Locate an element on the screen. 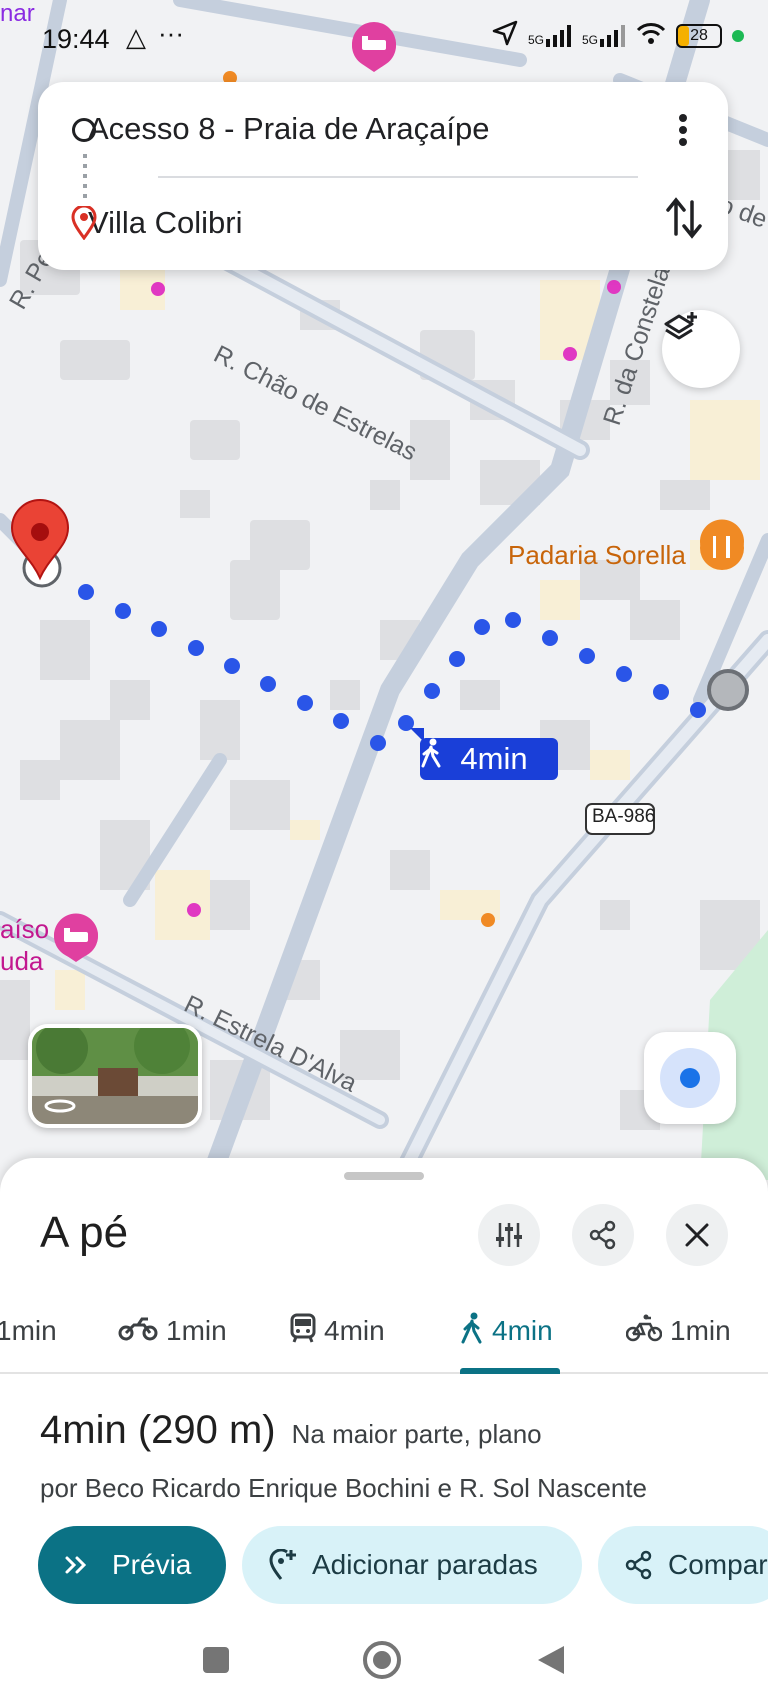 The width and height of the screenshot is (768, 1707). recents-square-icon is located at coordinates (216, 1660).